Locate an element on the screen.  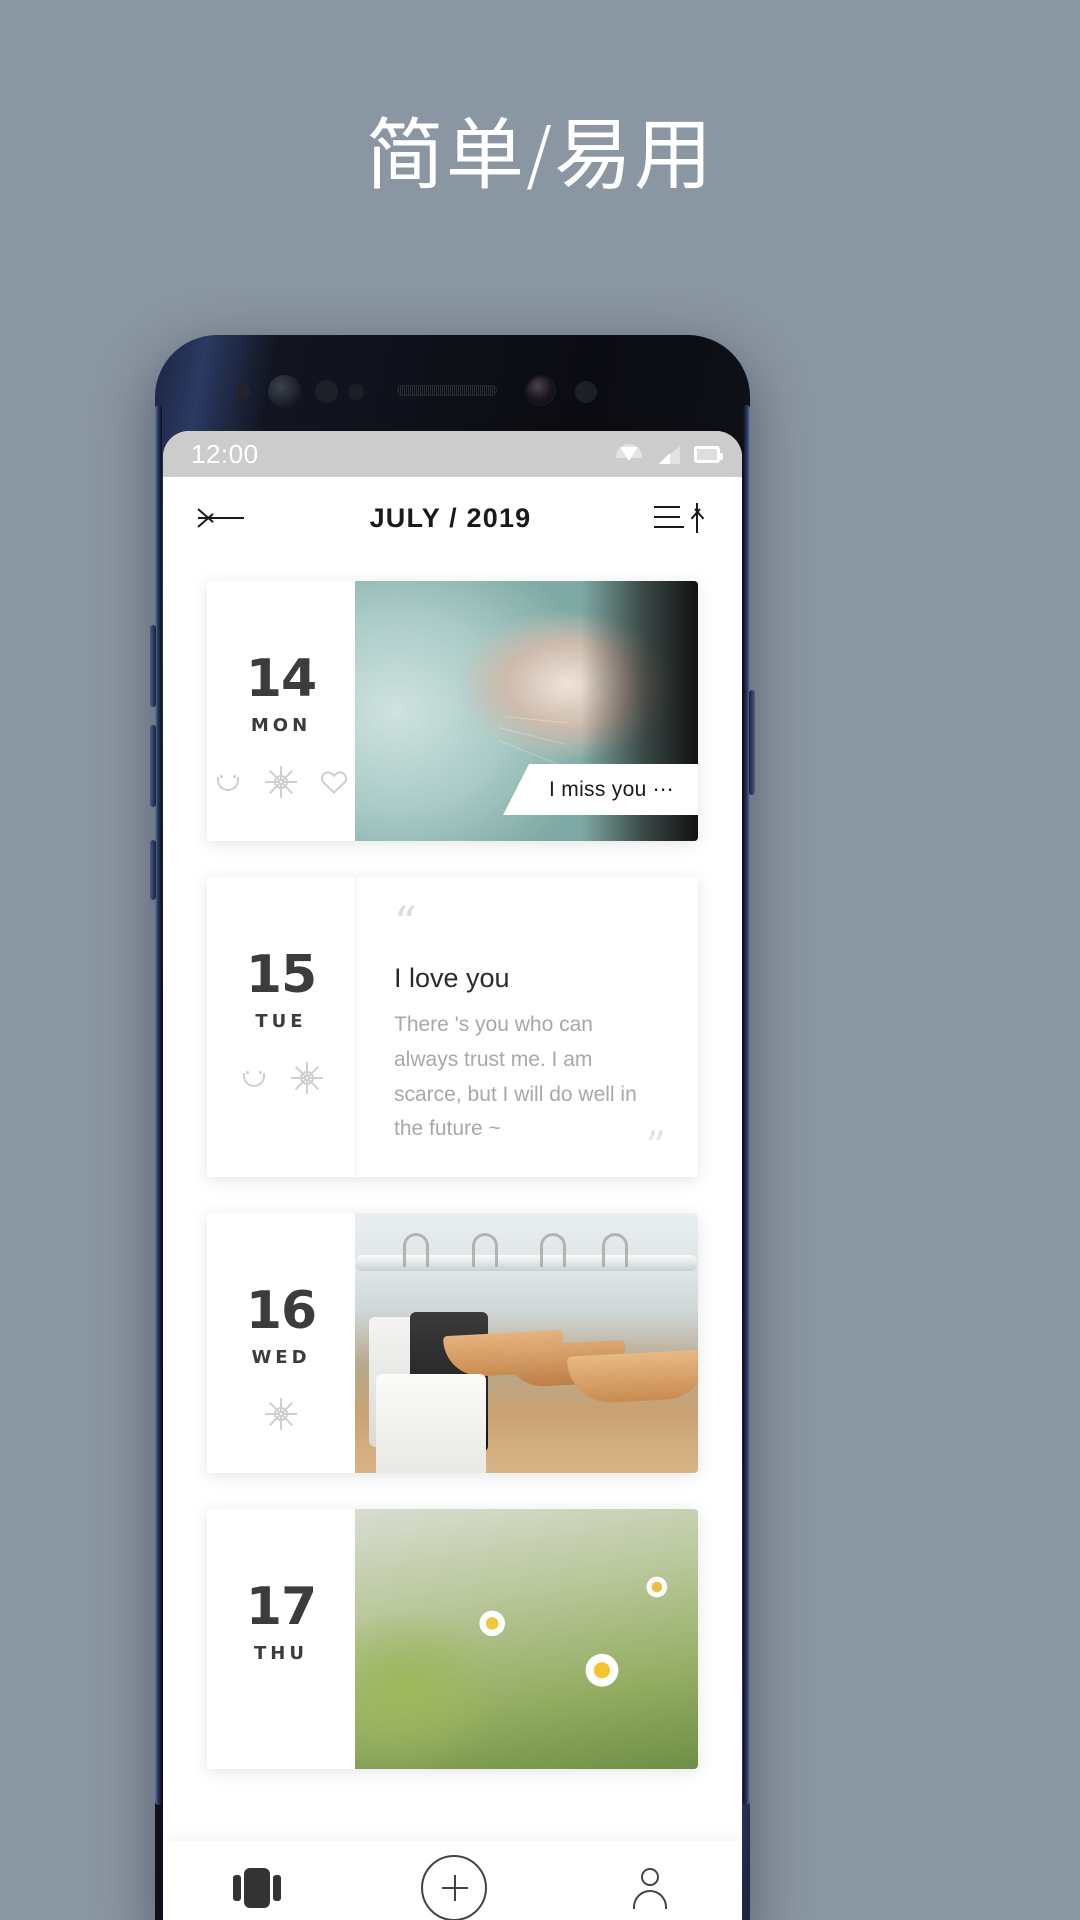
cards-view-icon is located at coordinates (257, 1888).